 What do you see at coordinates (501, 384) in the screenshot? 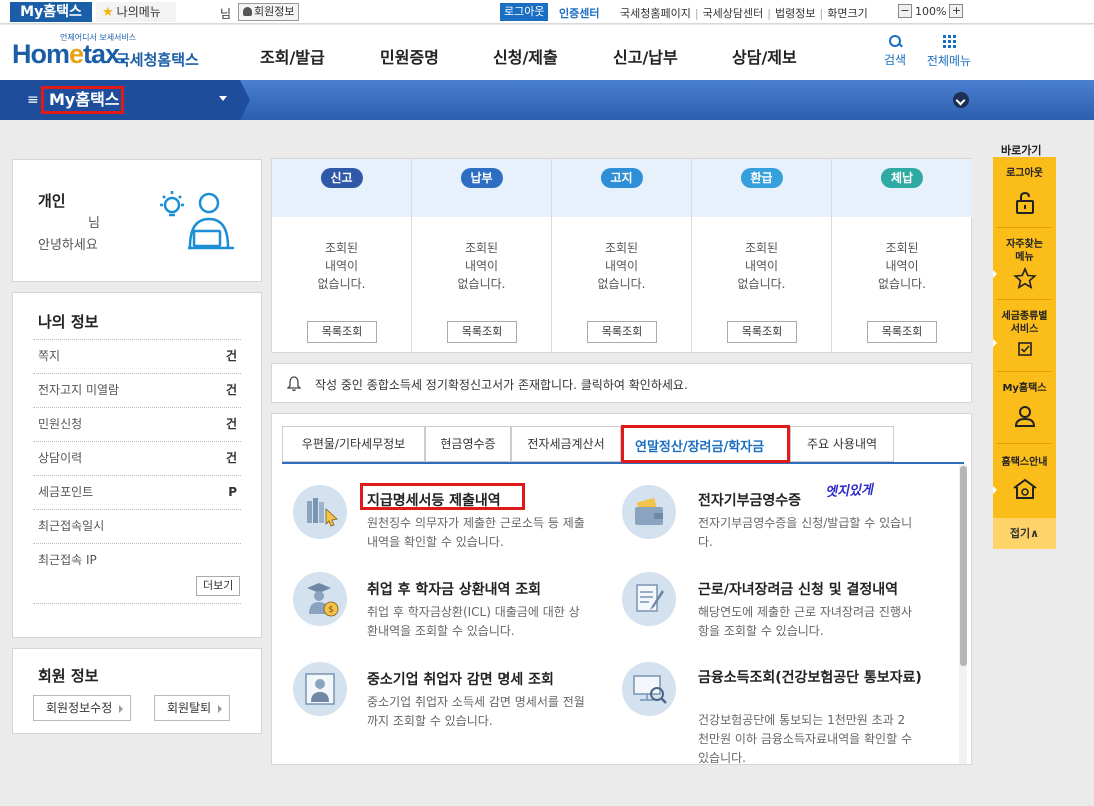
I see `notice-text: 작성 중인 종합소득세 정기확정신고서가 존재합니다. 클릭하여 확인하세요.` at bounding box center [501, 384].